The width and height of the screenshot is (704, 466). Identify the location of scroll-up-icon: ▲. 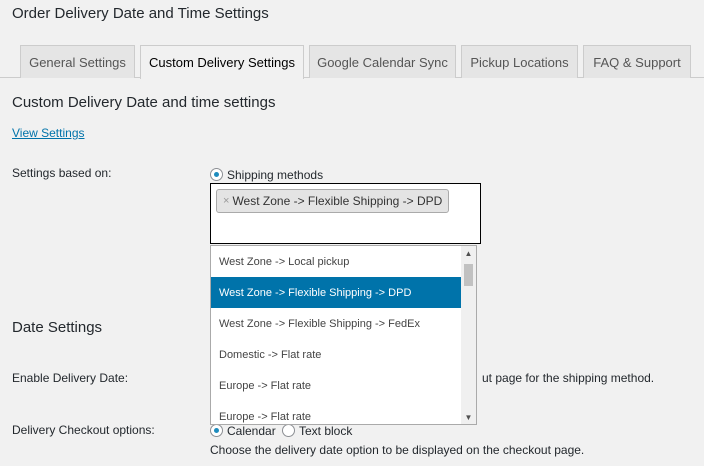
(468, 253).